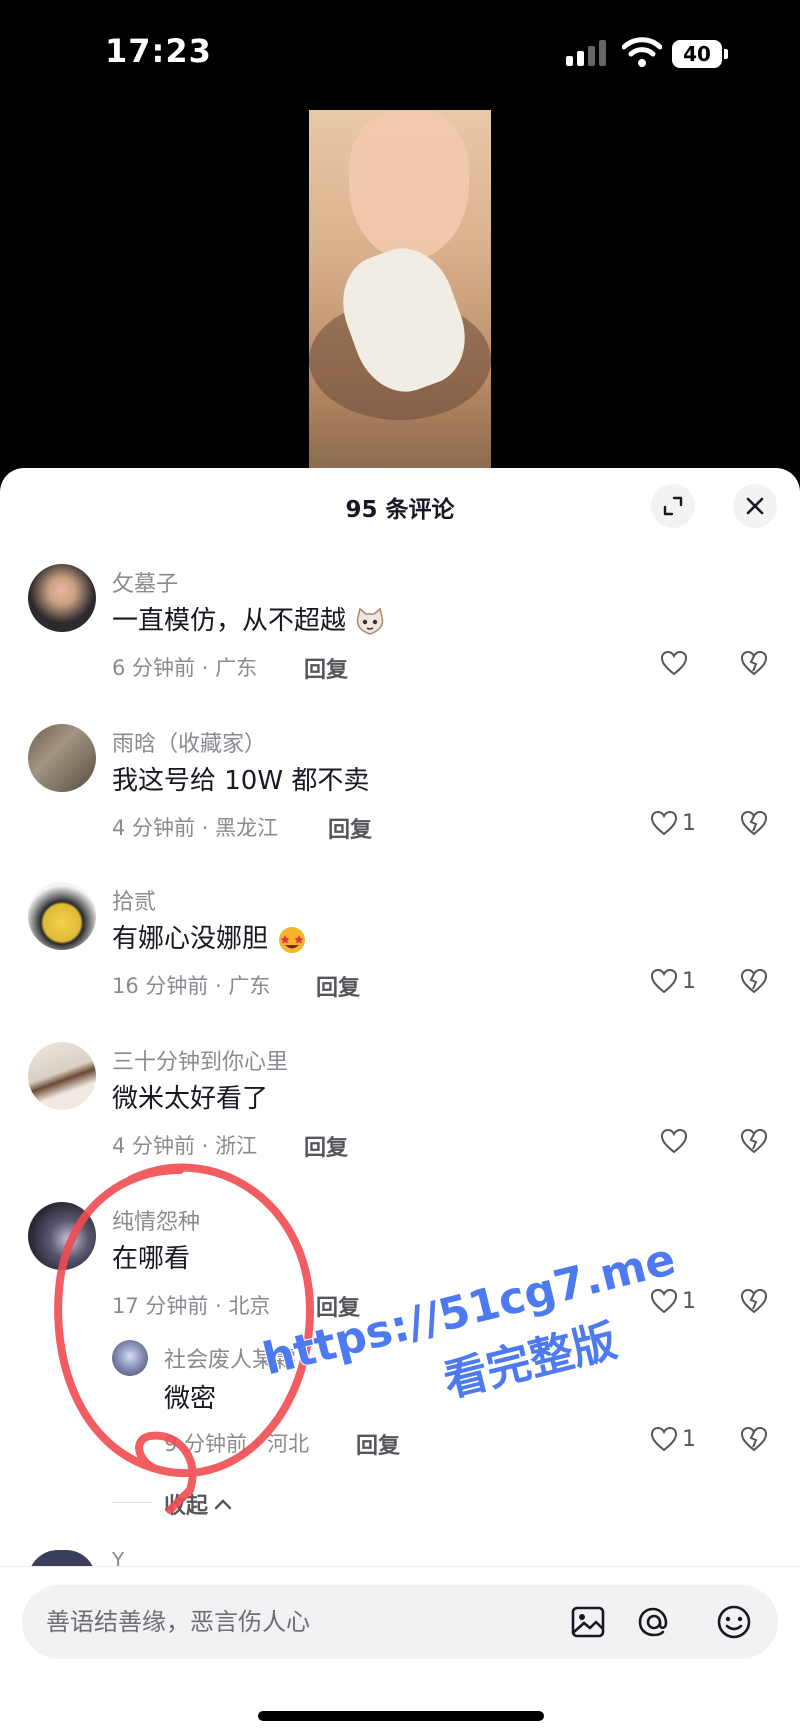 This screenshot has height=1736, width=800. I want to click on comment-username: 拾贰, so click(134, 900).